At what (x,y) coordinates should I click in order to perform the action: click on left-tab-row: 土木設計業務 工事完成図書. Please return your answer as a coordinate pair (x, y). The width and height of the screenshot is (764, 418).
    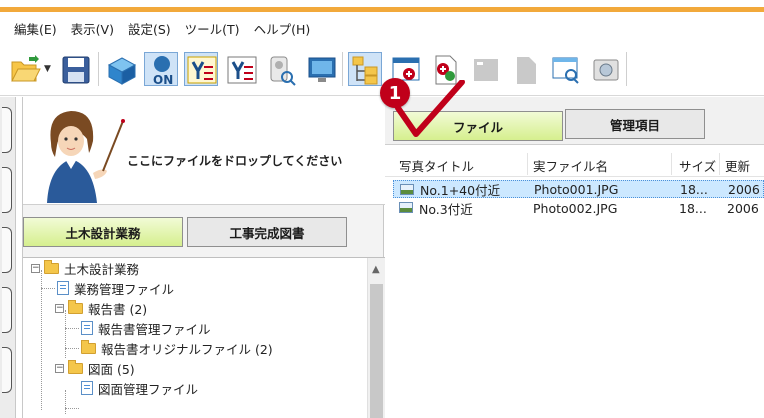
    Looking at the image, I should click on (204, 235).